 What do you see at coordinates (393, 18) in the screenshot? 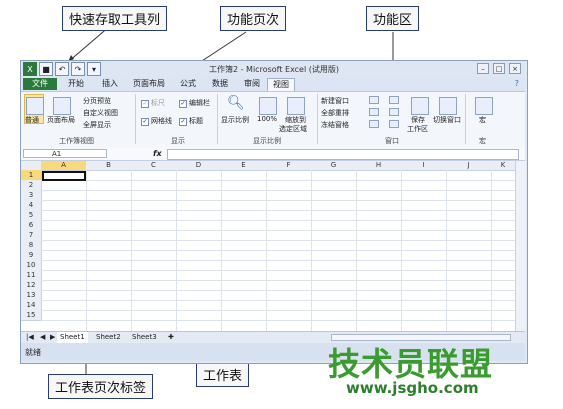
I see `callout-ribbon: 功能区` at bounding box center [393, 18].